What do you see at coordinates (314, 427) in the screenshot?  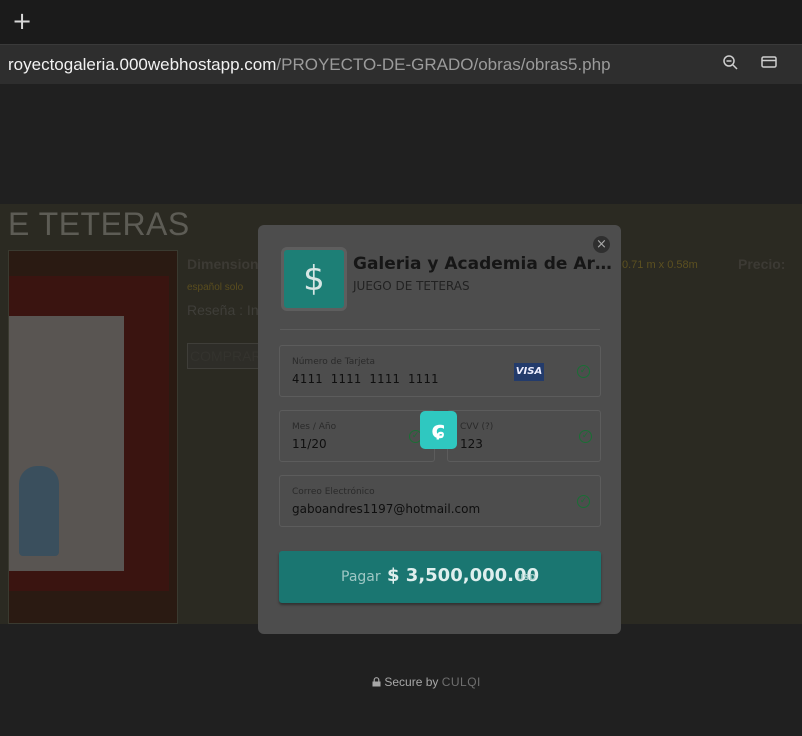 I see `expiry-label: Mes / Año` at bounding box center [314, 427].